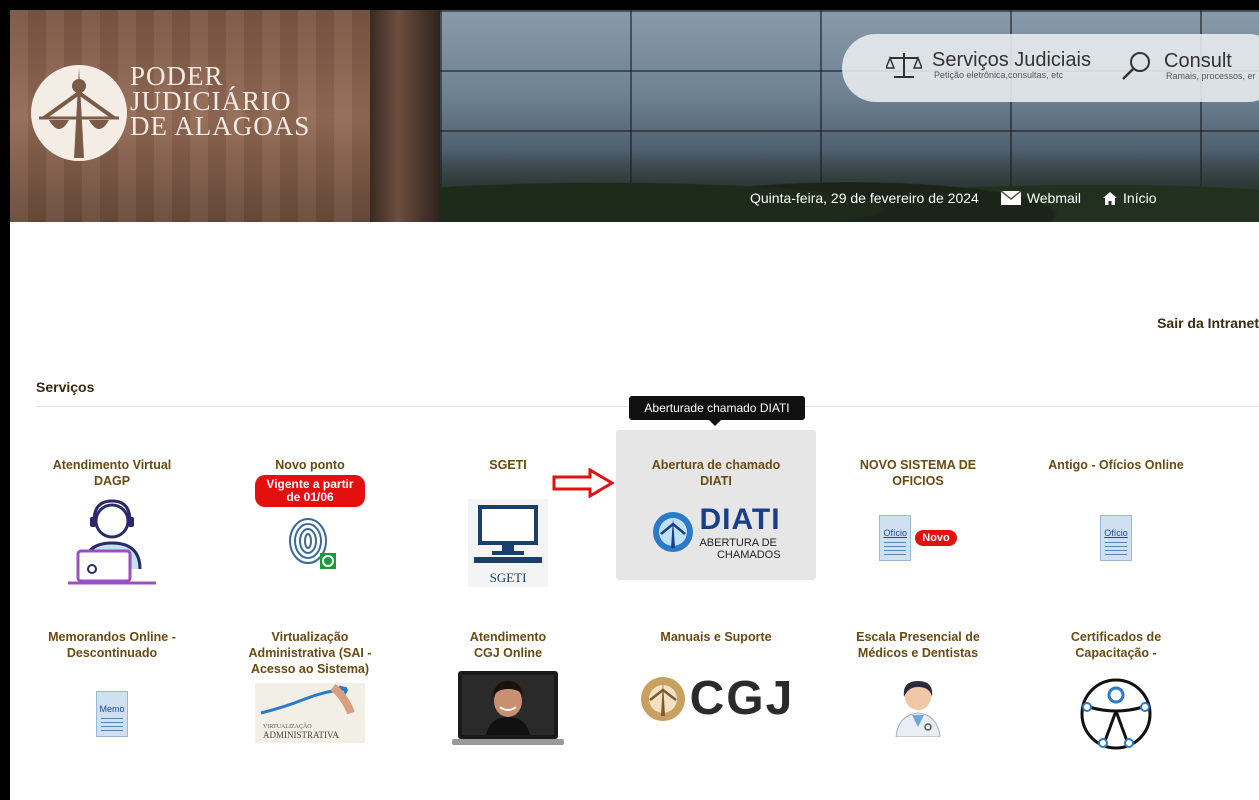 This screenshot has height=800, width=1259. Describe the element at coordinates (65, 387) in the screenshot. I see `section-title: Serviços` at that location.